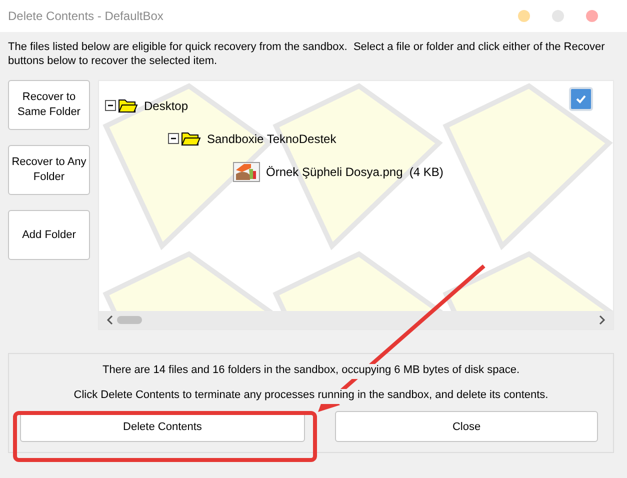 The image size is (627, 478). What do you see at coordinates (581, 99) in the screenshot?
I see `select-all-checkbox` at bounding box center [581, 99].